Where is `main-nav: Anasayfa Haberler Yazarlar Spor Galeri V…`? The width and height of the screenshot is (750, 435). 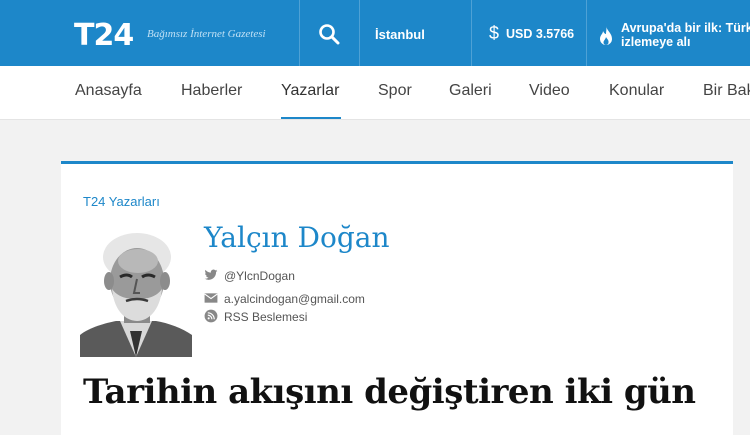
main-nav: Anasayfa Haberler Yazarlar Spor Galeri V… is located at coordinates (375, 93).